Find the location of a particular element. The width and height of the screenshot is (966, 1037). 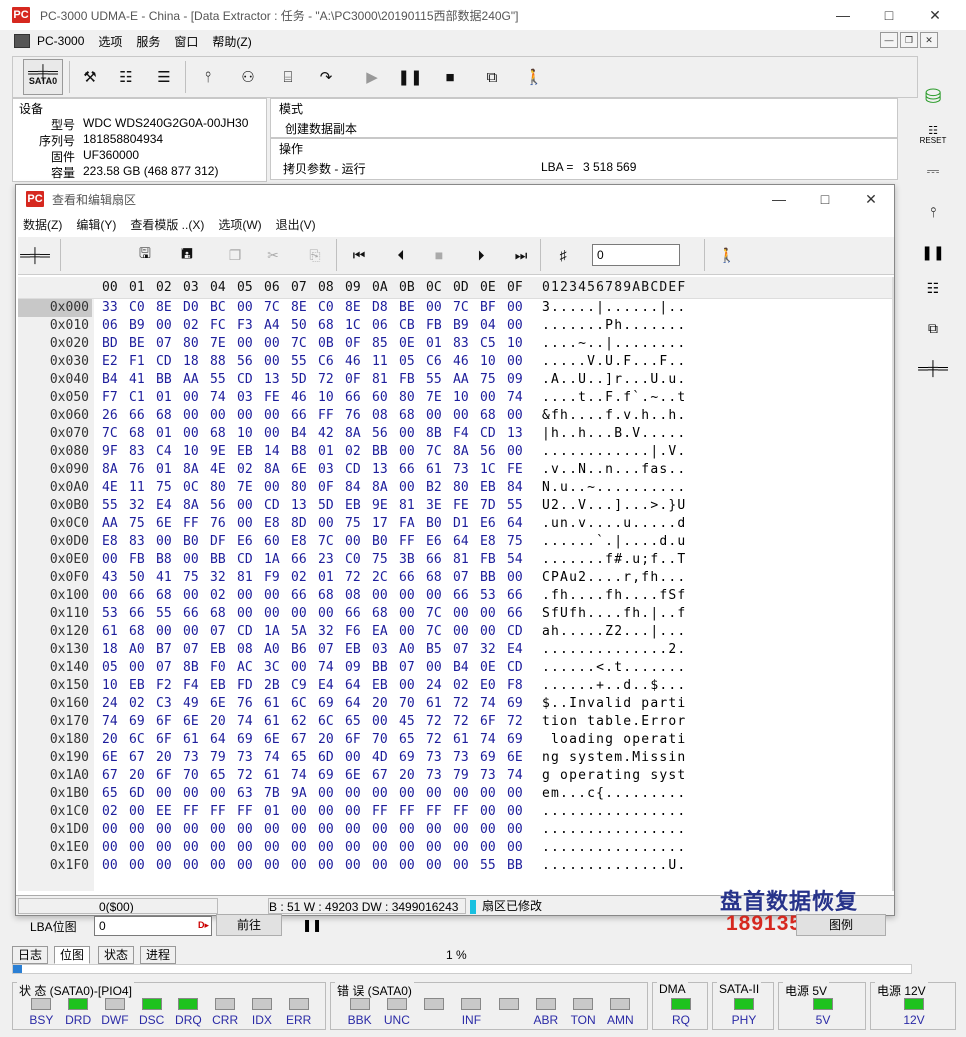

hex-byte: 0E is located at coordinates (410, 344).